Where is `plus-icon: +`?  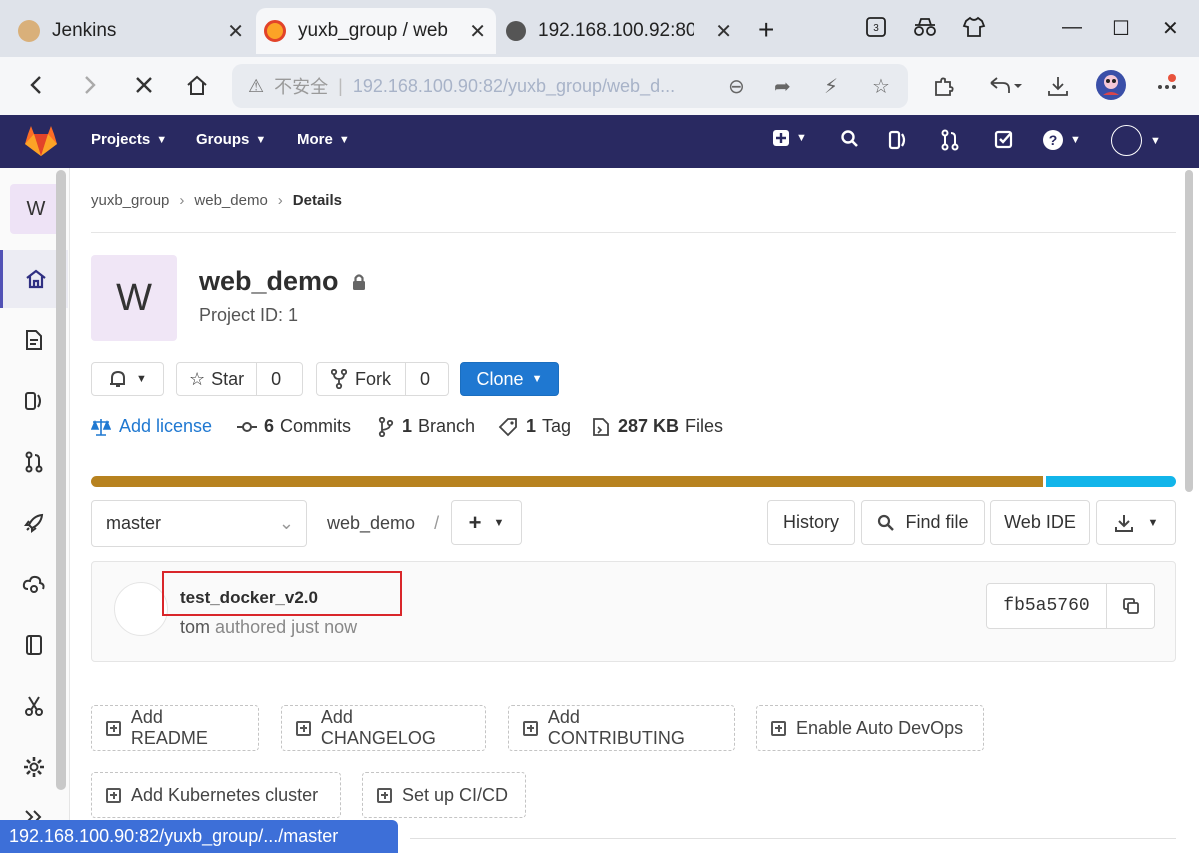
plus-icon: + is located at coordinates (475, 522).